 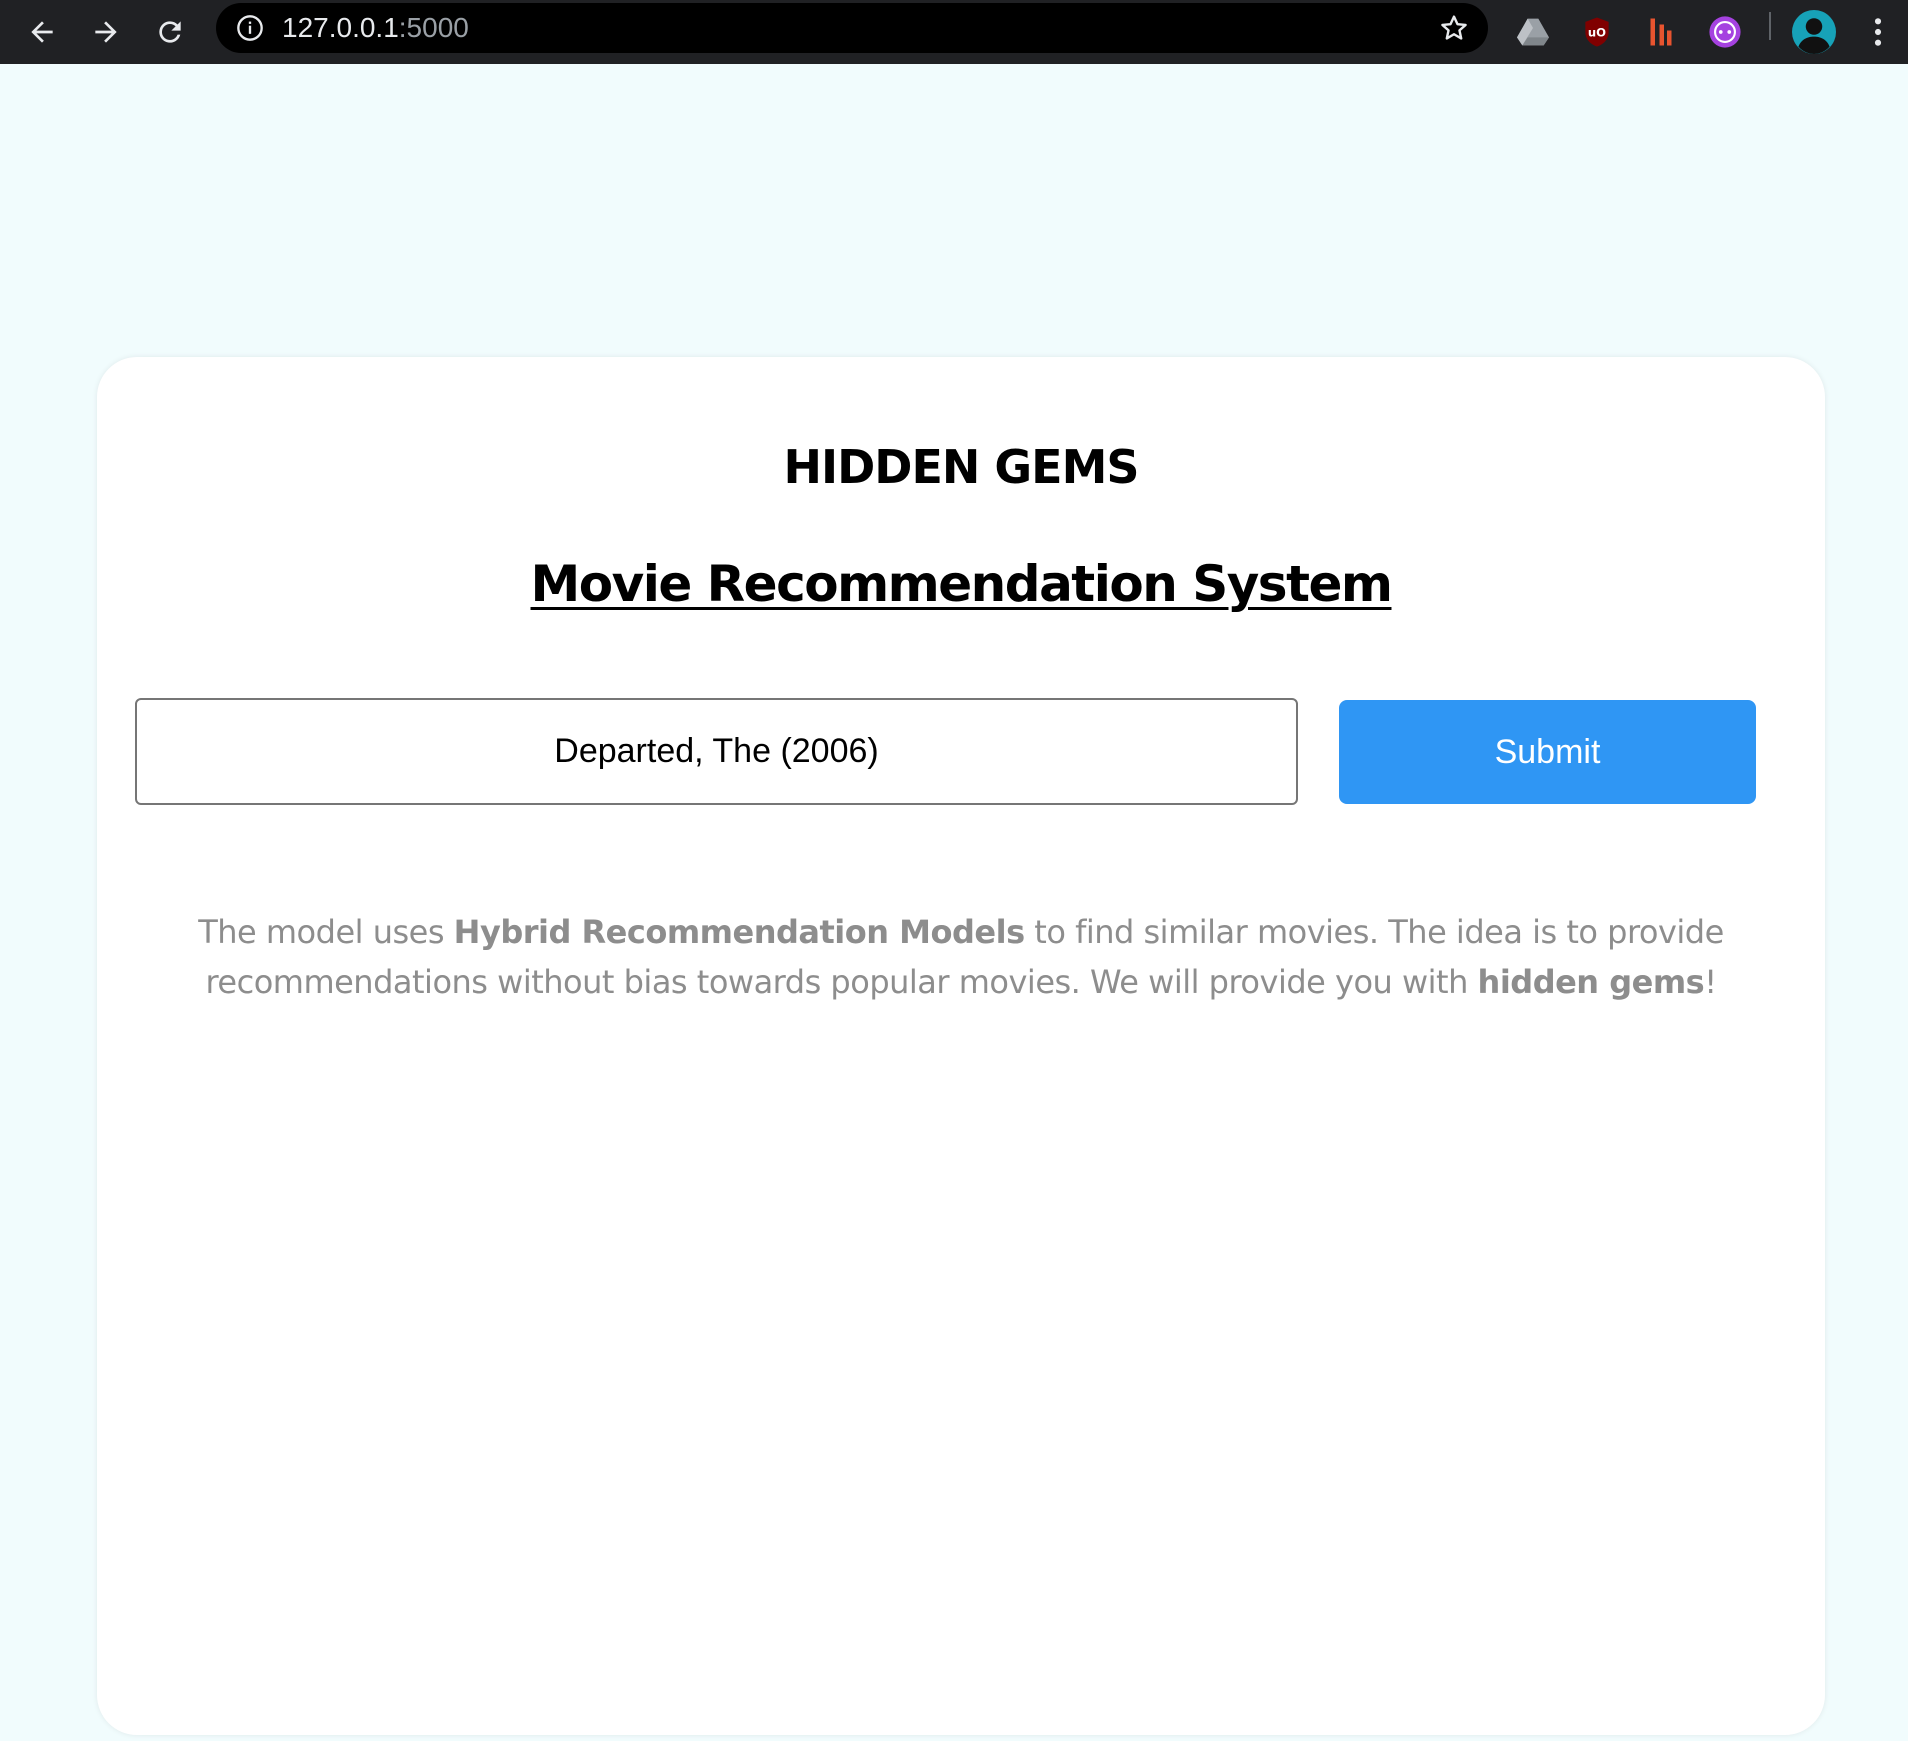 I want to click on back-button, so click(x=42, y=32).